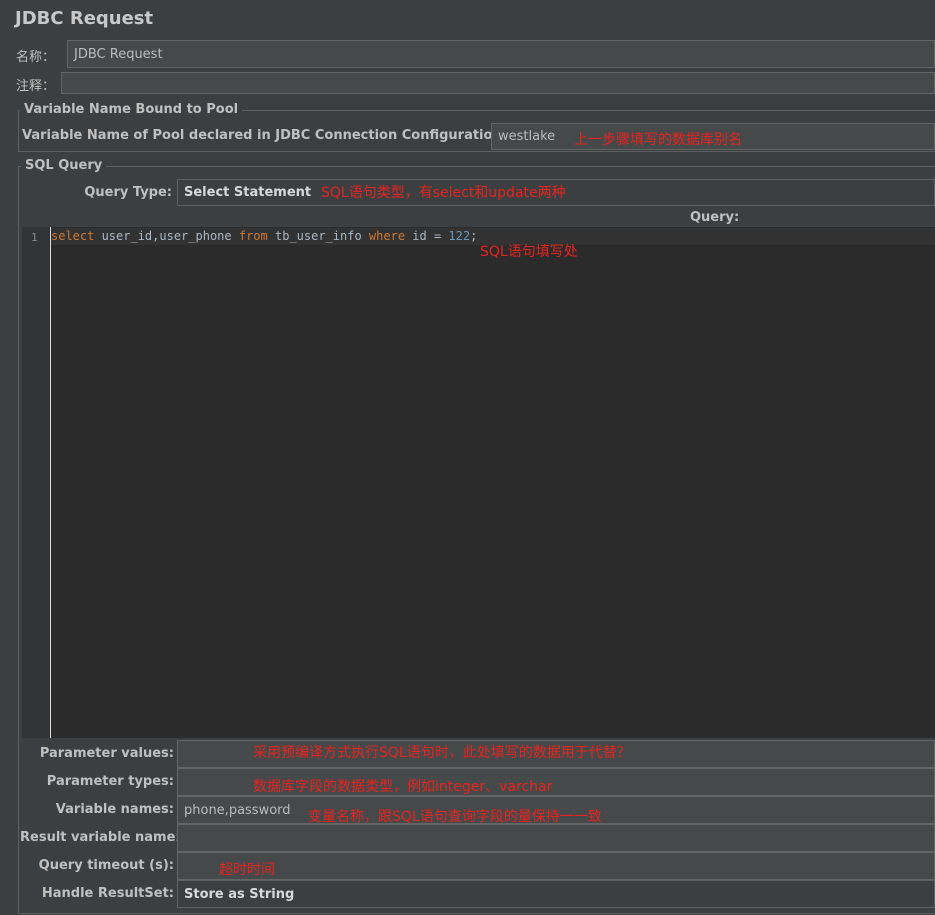  I want to click on variable-names-label: Variable names:, so click(114, 809).